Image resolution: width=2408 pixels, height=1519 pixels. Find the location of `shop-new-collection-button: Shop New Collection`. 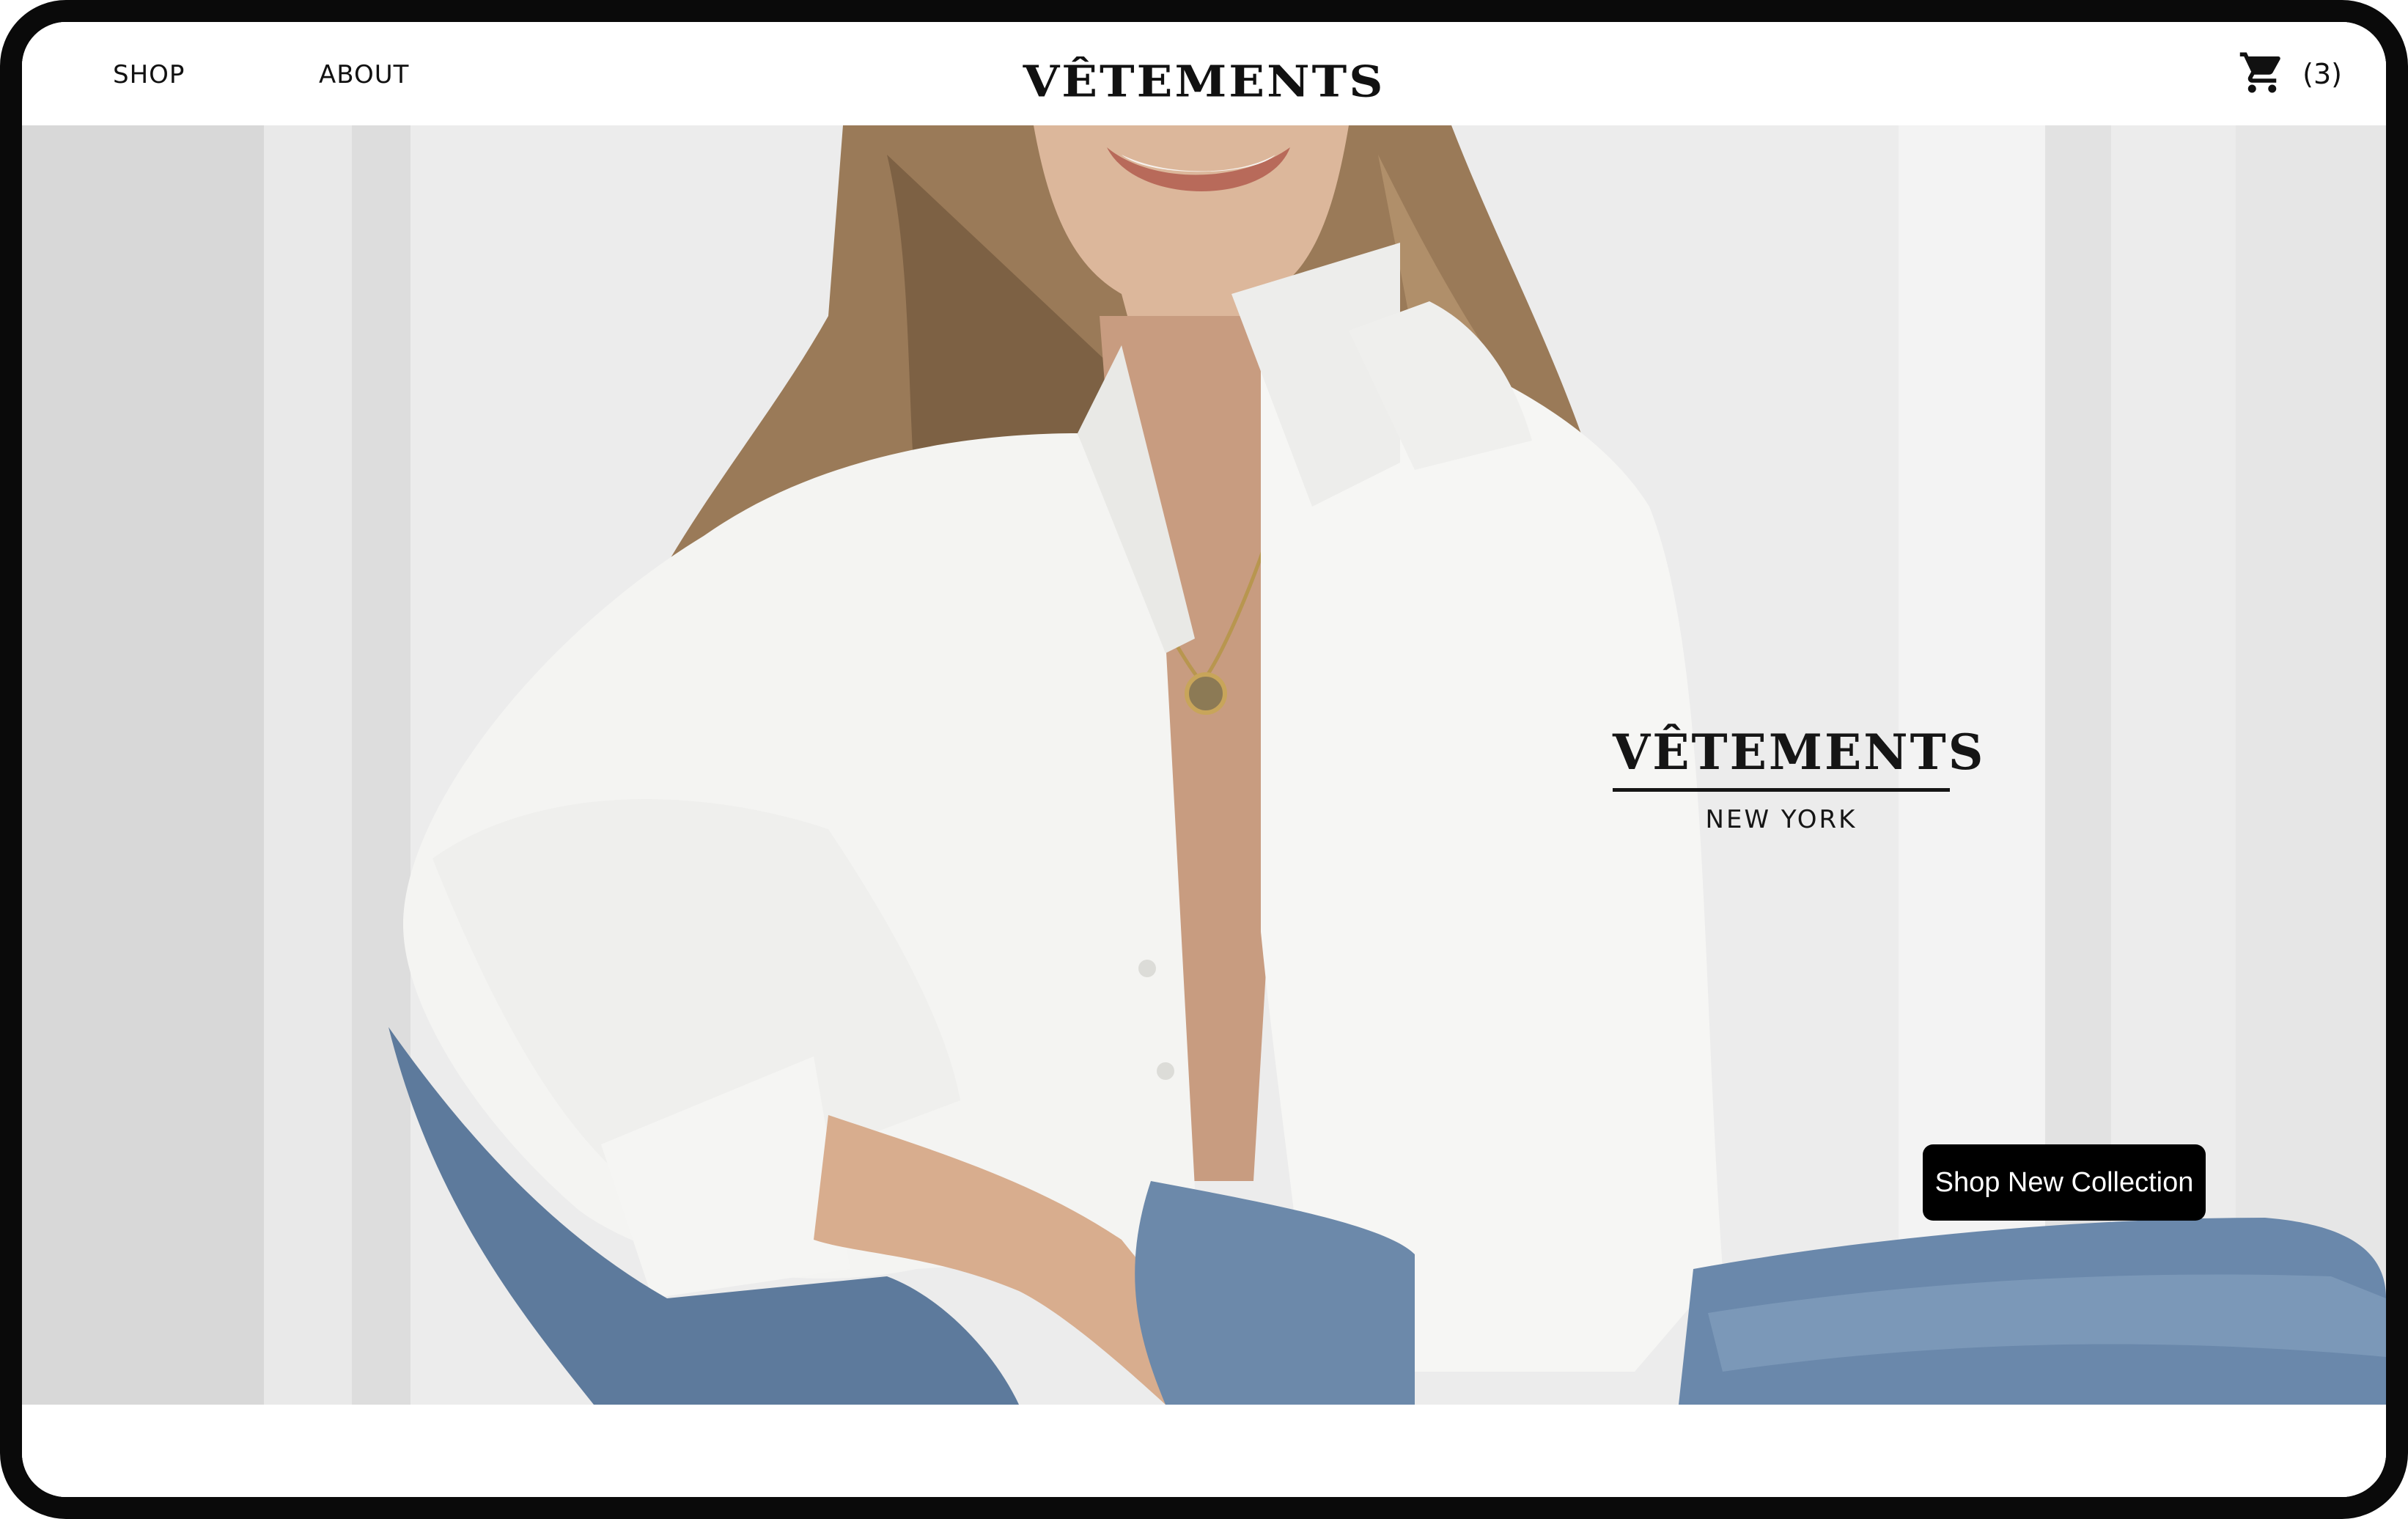

shop-new-collection-button: Shop New Collection is located at coordinates (2064, 1183).